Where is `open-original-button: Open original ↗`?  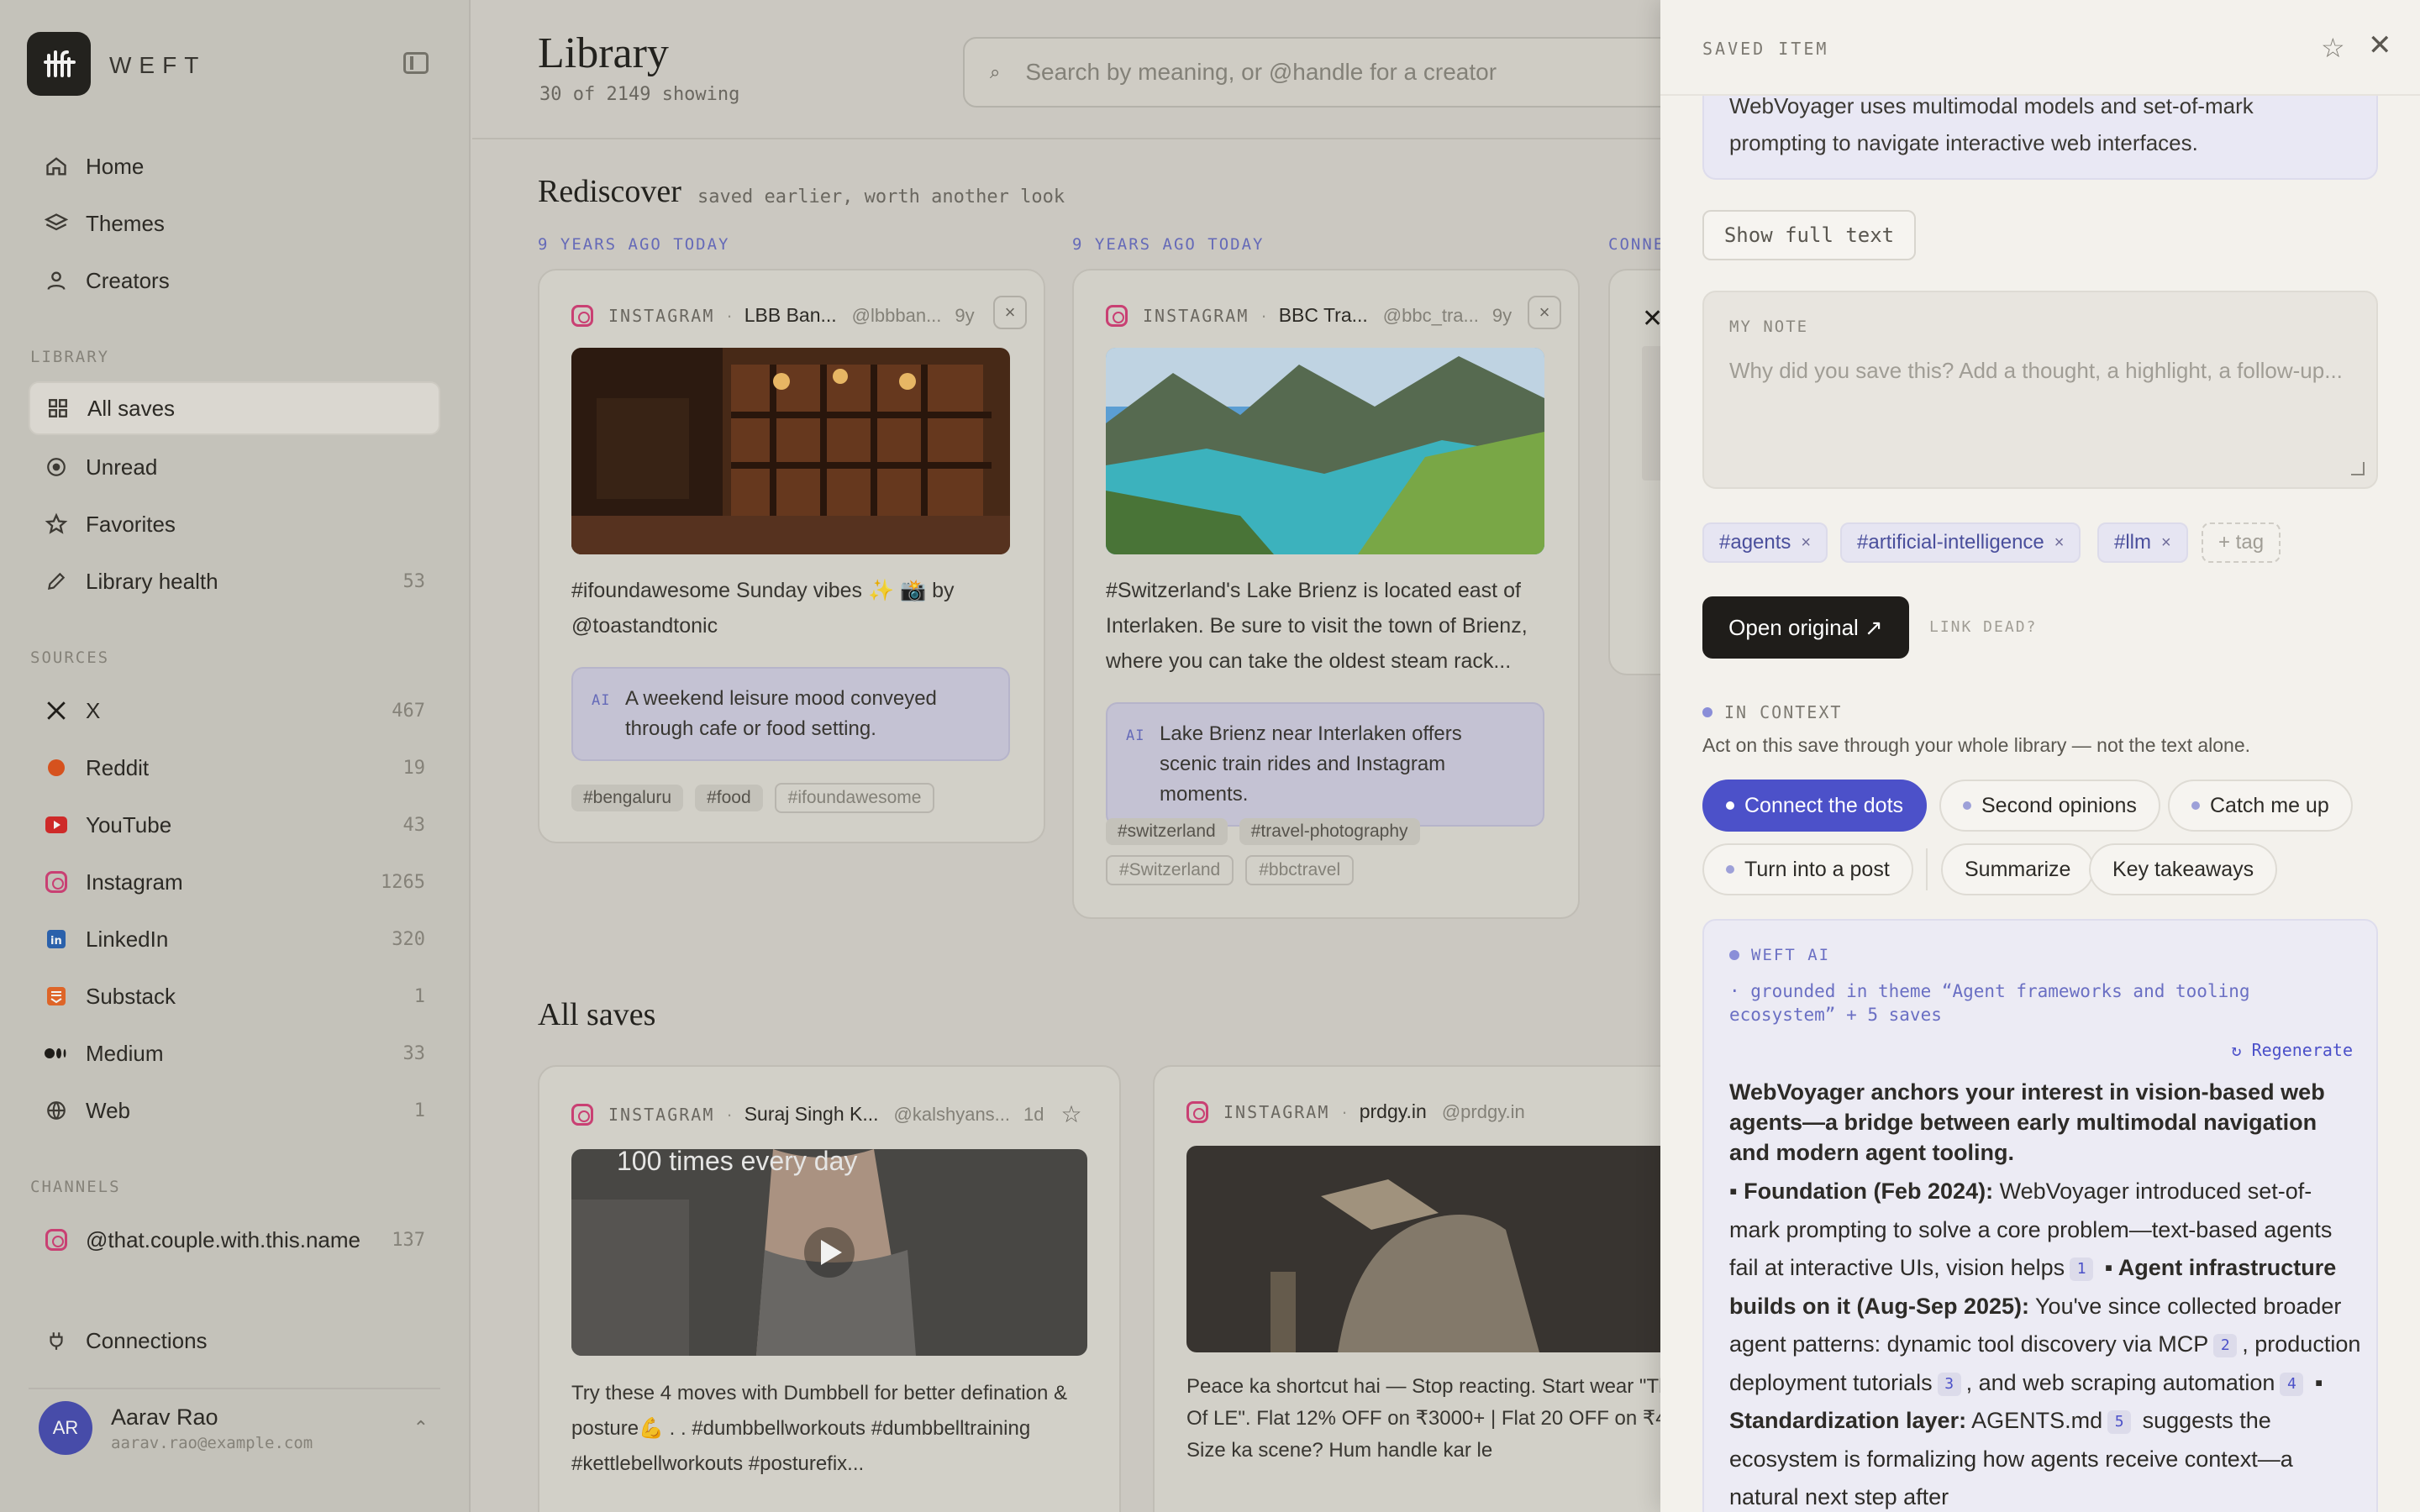 open-original-button: Open original ↗ is located at coordinates (1805, 627).